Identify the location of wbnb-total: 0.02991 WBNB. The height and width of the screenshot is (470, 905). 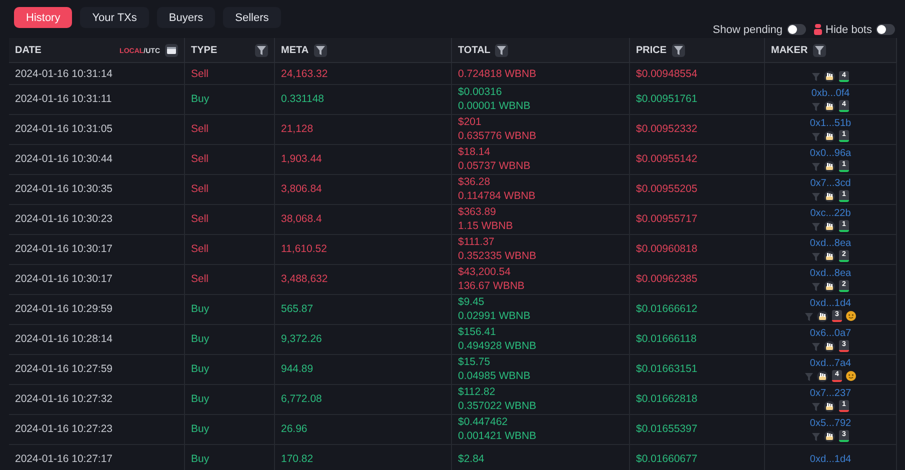
(495, 317).